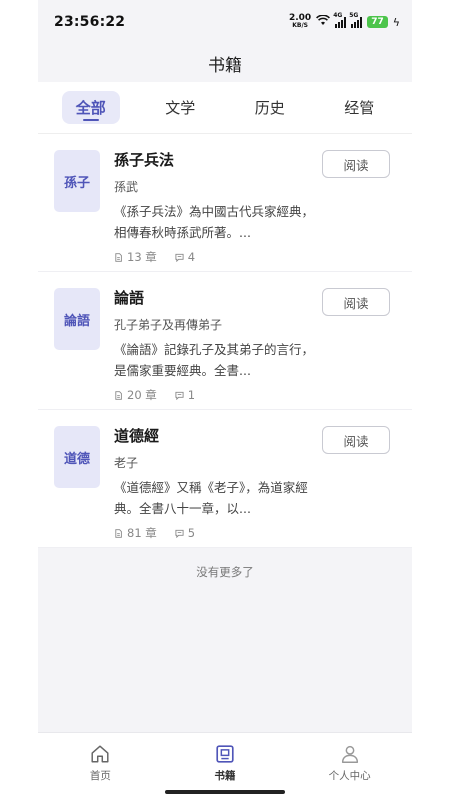 The height and width of the screenshot is (800, 450). What do you see at coordinates (225, 63) in the screenshot?
I see `page-title: 书籍` at bounding box center [225, 63].